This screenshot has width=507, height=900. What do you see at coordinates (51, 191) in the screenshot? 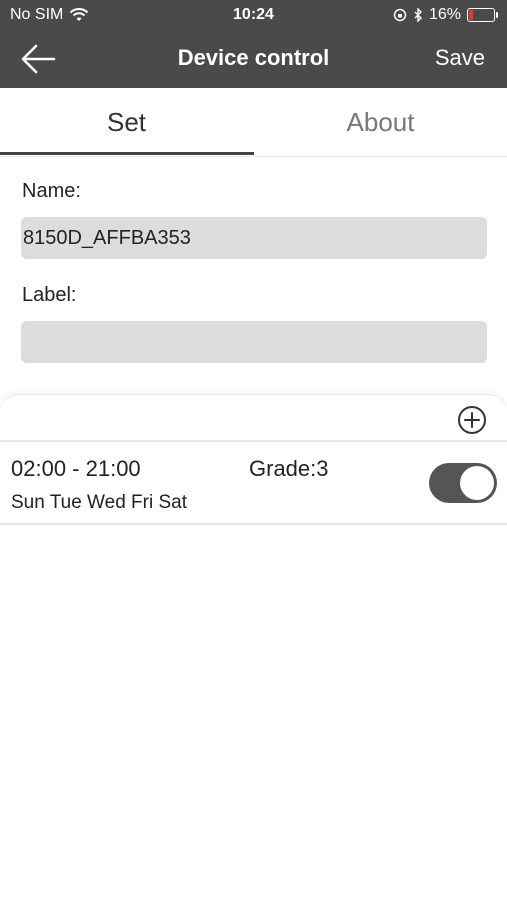
I see `name-label: Name:` at bounding box center [51, 191].